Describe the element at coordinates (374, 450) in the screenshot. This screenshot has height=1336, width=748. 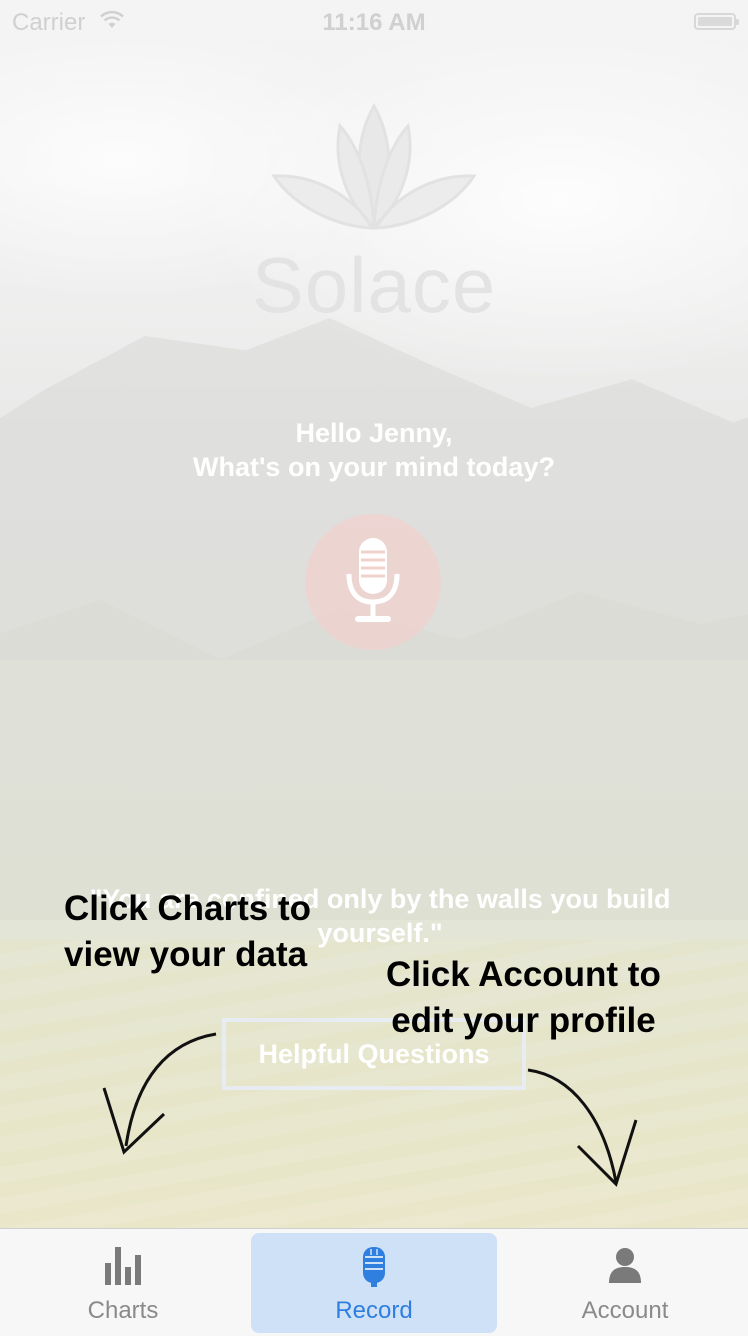
I see `greeting: Hello Jenny, What's on your mind today?` at that location.